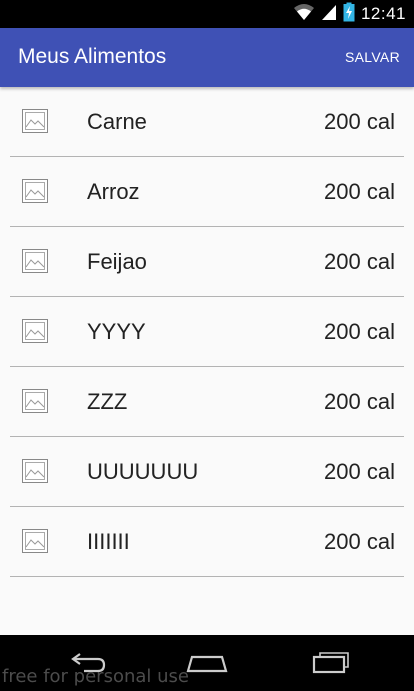 This screenshot has height=691, width=414. Describe the element at coordinates (304, 14) in the screenshot. I see `wifi-icon` at that location.